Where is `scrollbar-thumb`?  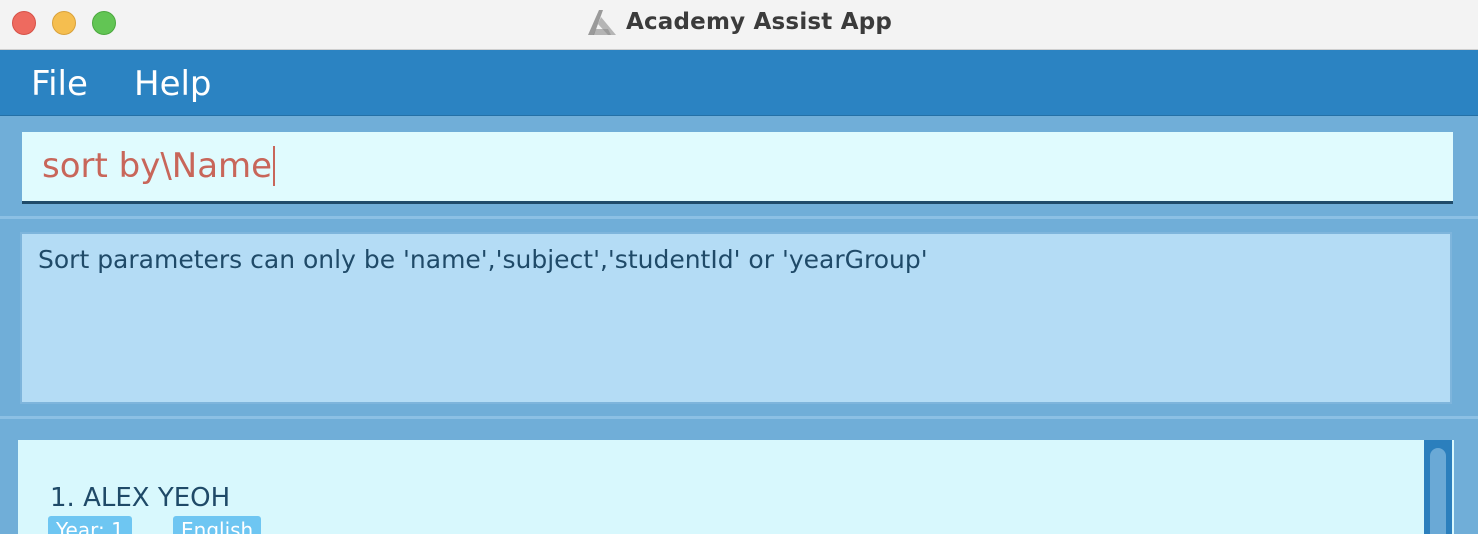 scrollbar-thumb is located at coordinates (1438, 491).